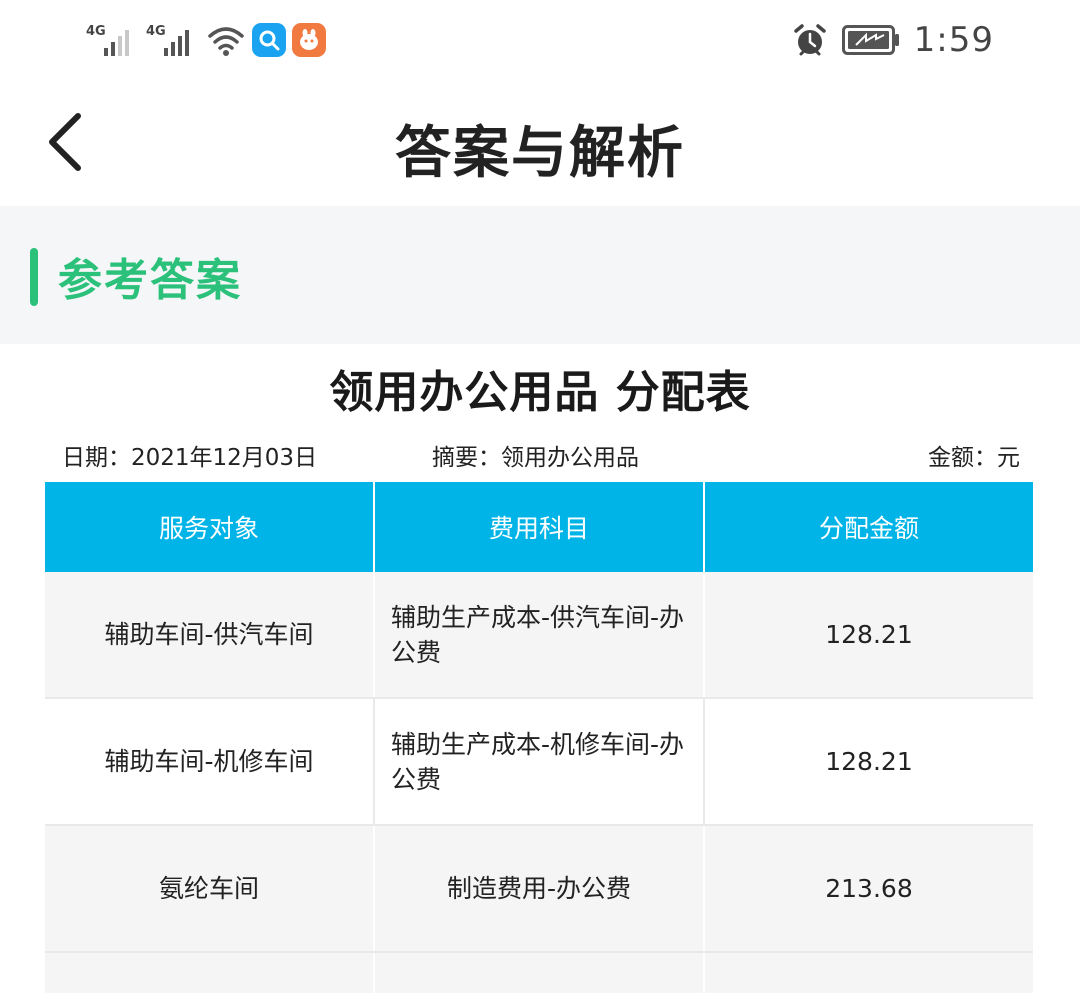 This screenshot has width=1080, height=993. I want to click on column-header-account: 费用科目, so click(539, 527).